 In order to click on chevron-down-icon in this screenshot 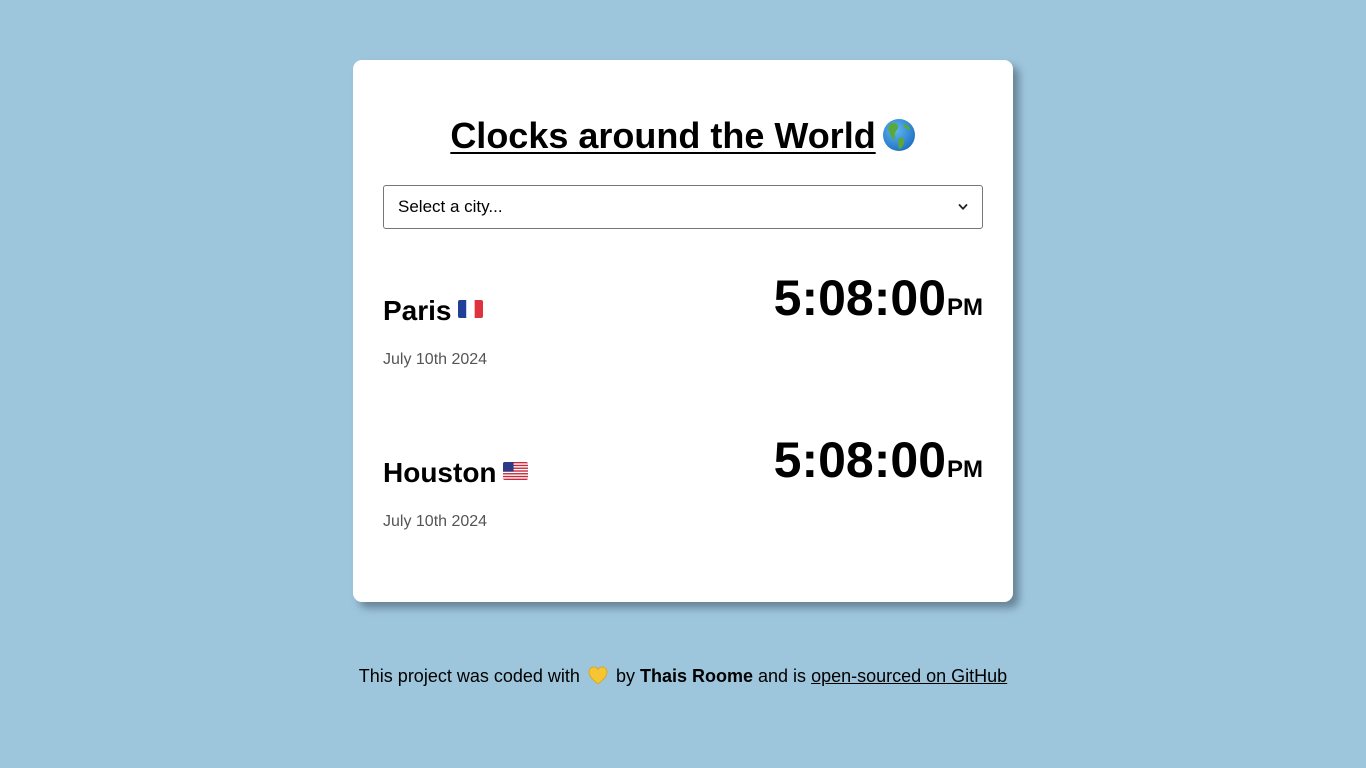, I will do `click(963, 207)`.